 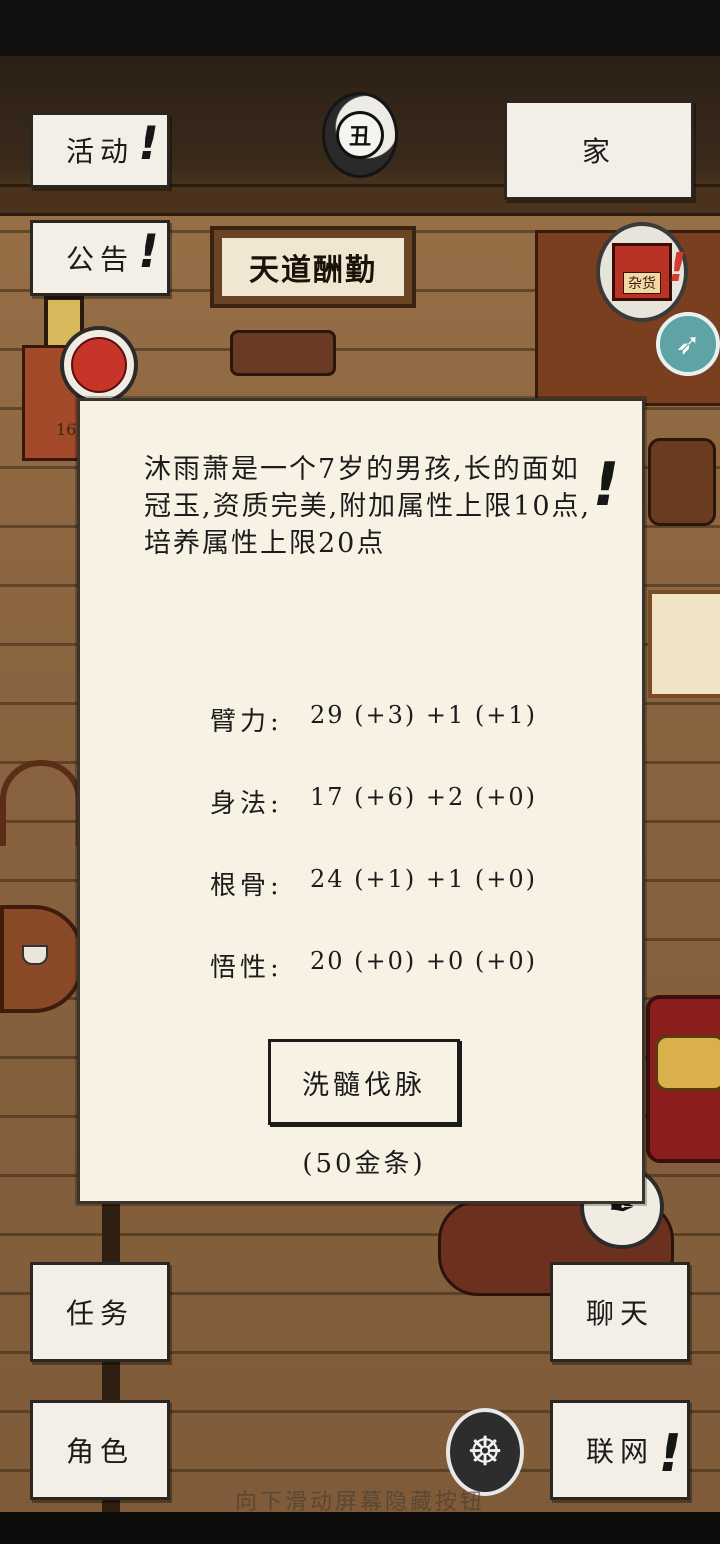 I want to click on folding-screen-decoration, so click(x=684, y=644).